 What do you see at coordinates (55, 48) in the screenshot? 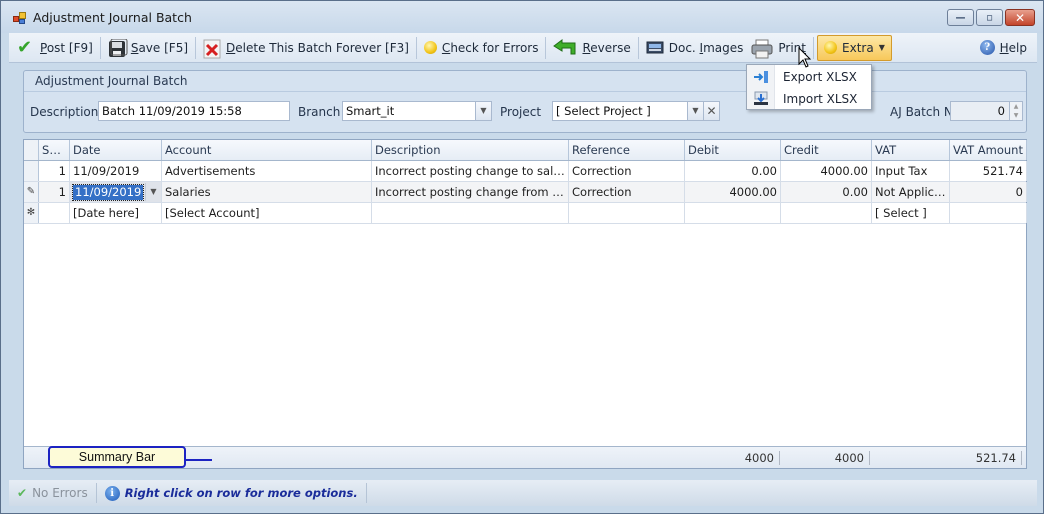
I see `post-button: ✔ Post [F9]` at bounding box center [55, 48].